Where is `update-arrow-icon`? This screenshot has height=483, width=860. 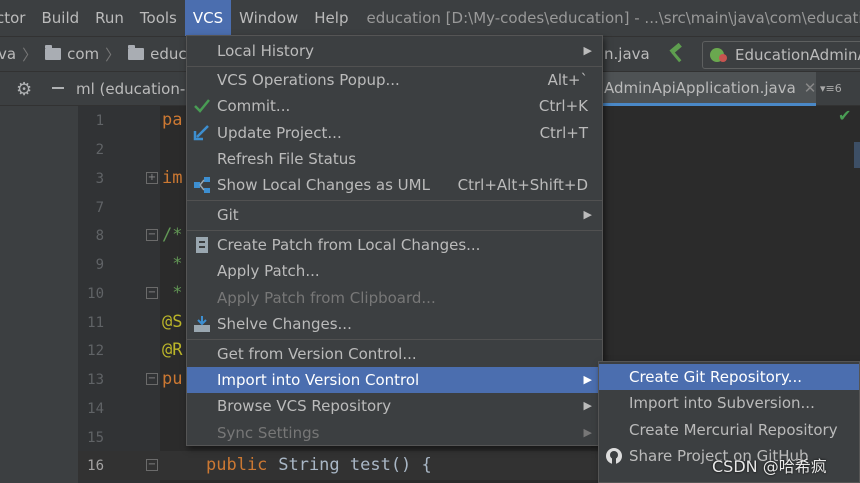 update-arrow-icon is located at coordinates (201, 133).